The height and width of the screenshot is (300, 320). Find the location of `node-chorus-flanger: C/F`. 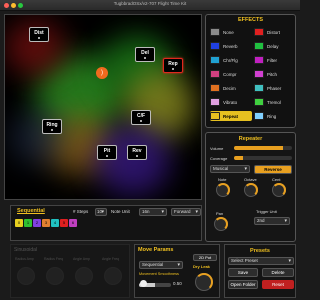

node-chorus-flanger: C/F is located at coordinates (141, 117).